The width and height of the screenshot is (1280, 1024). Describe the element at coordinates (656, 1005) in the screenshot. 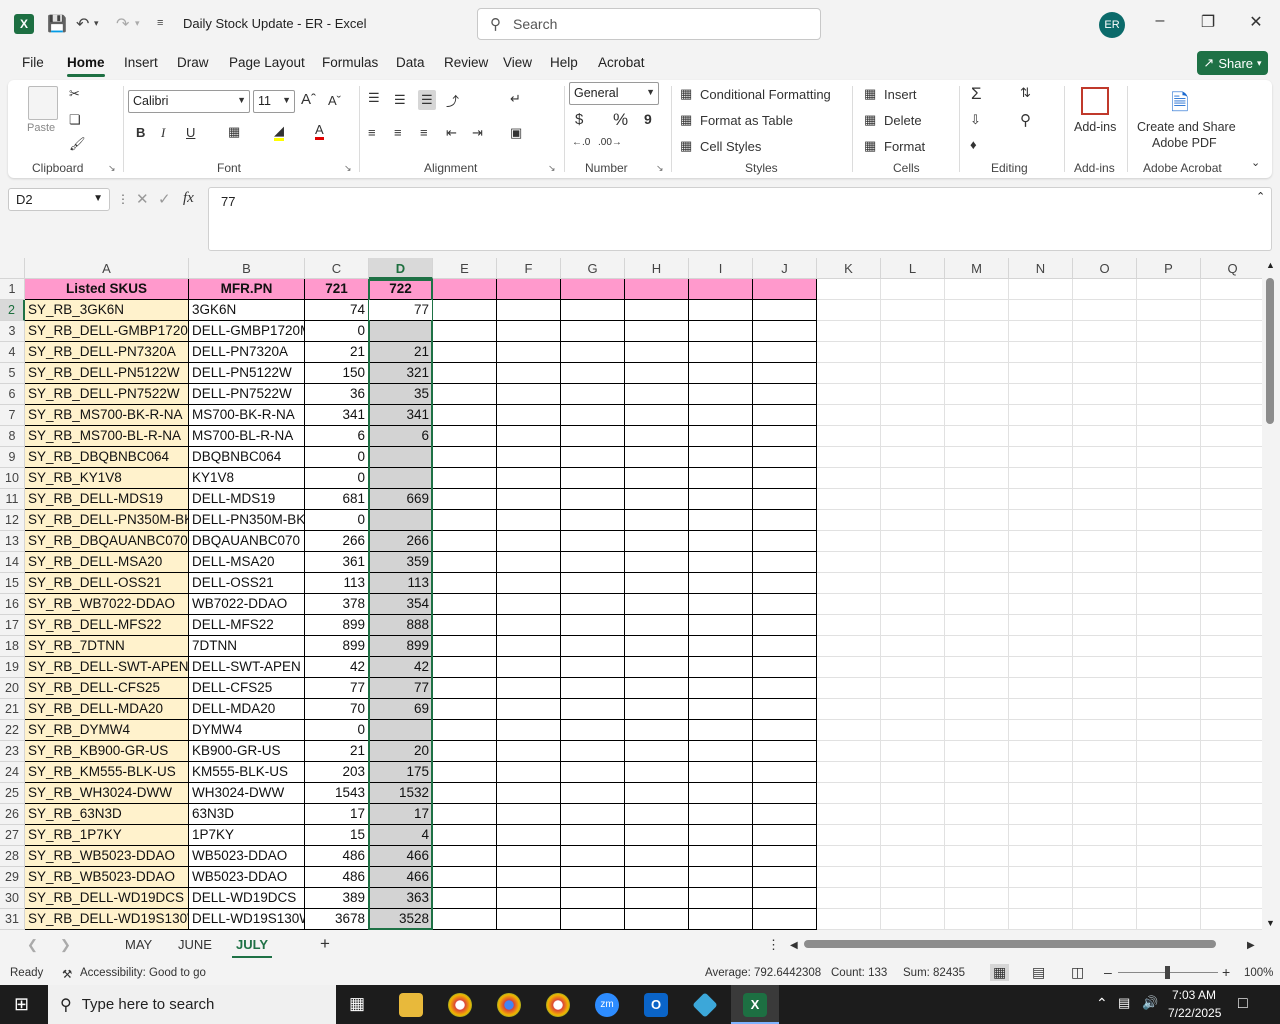

I see `outlook-icon: O` at that location.